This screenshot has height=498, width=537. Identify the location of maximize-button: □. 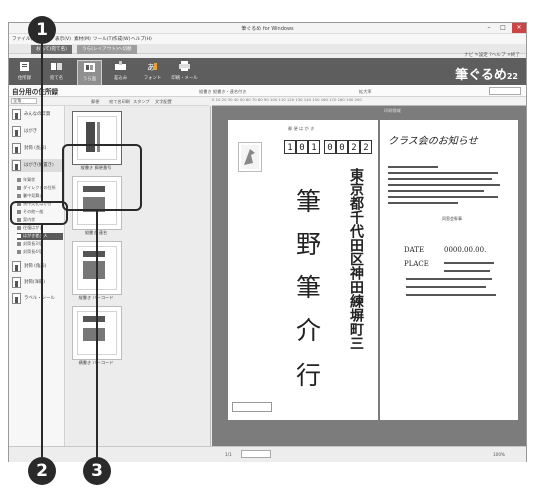
(503, 28).